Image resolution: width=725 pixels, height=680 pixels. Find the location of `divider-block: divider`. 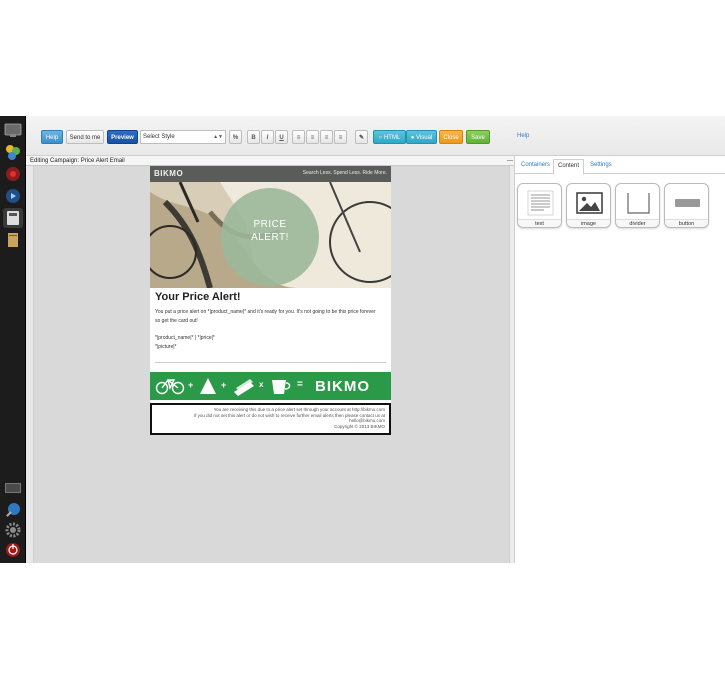

divider-block: divider is located at coordinates (637, 205).